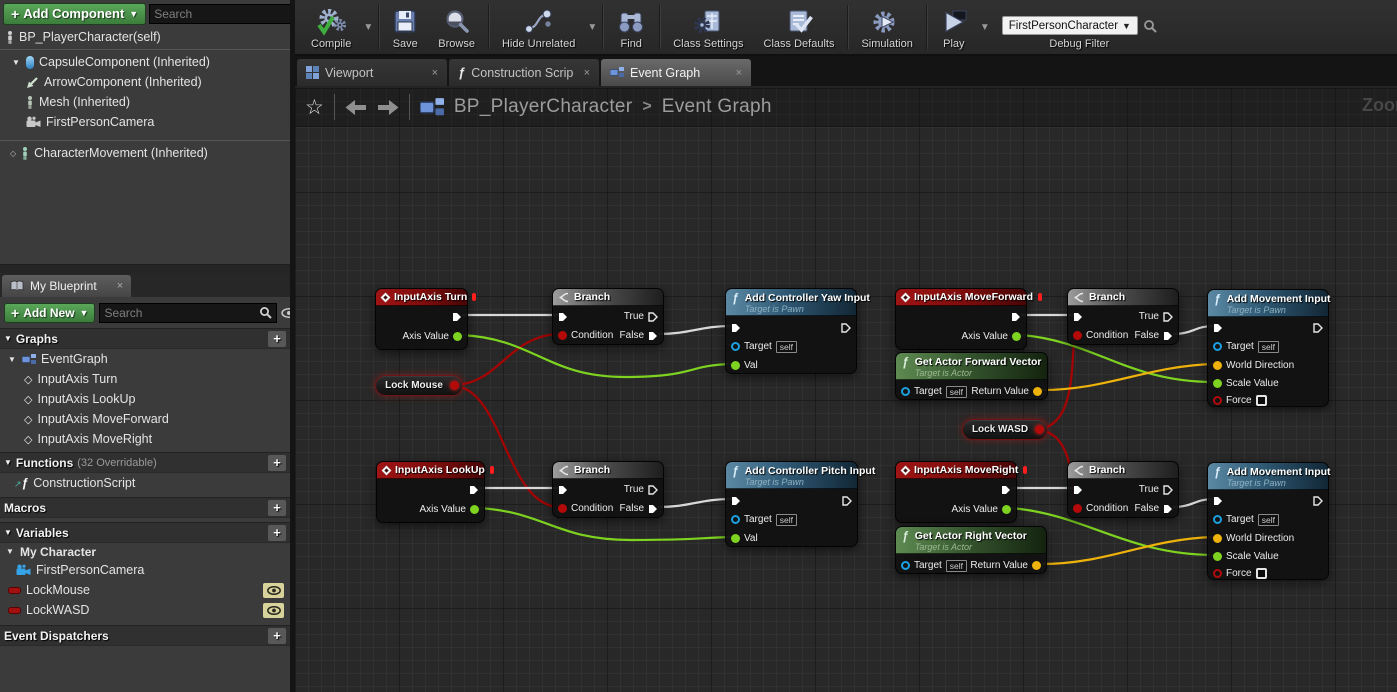 The image size is (1397, 692). Describe the element at coordinates (145, 635) in the screenshot. I see `section-event-dispatchers: Event Dispatchers +` at that location.